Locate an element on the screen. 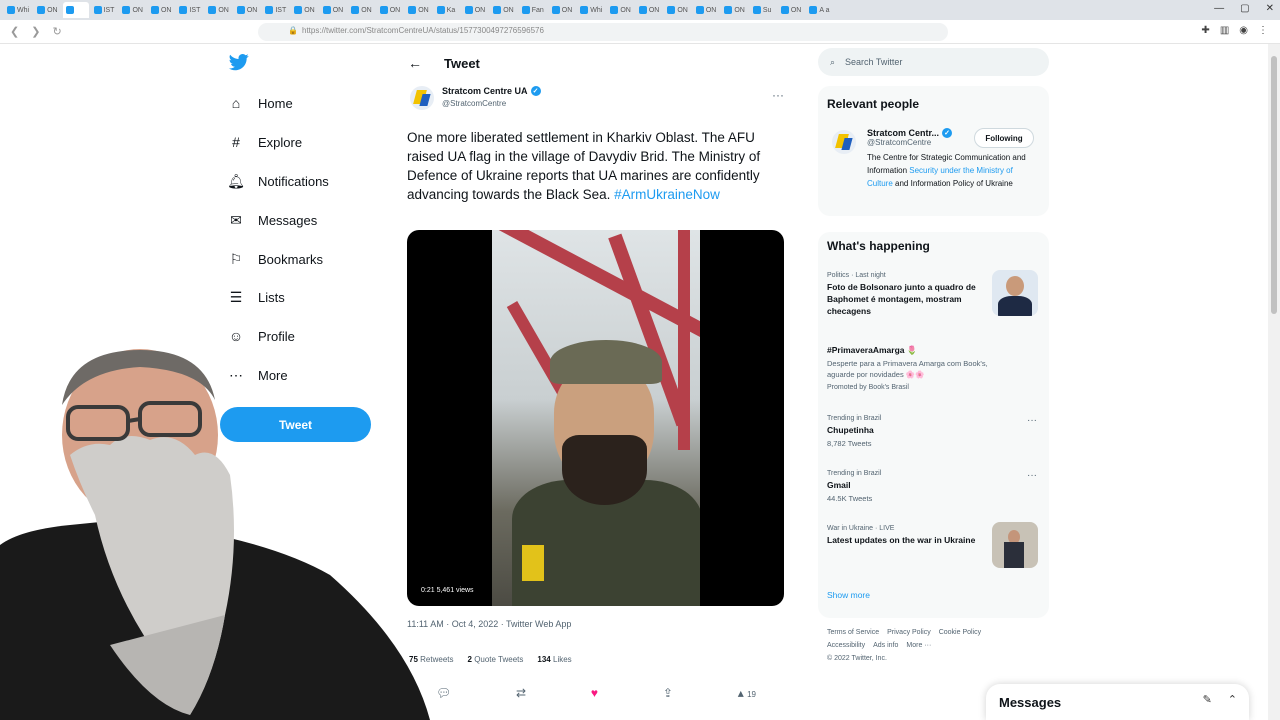 The height and width of the screenshot is (720, 1280). reload-icon: ↻ is located at coordinates (56, 31).